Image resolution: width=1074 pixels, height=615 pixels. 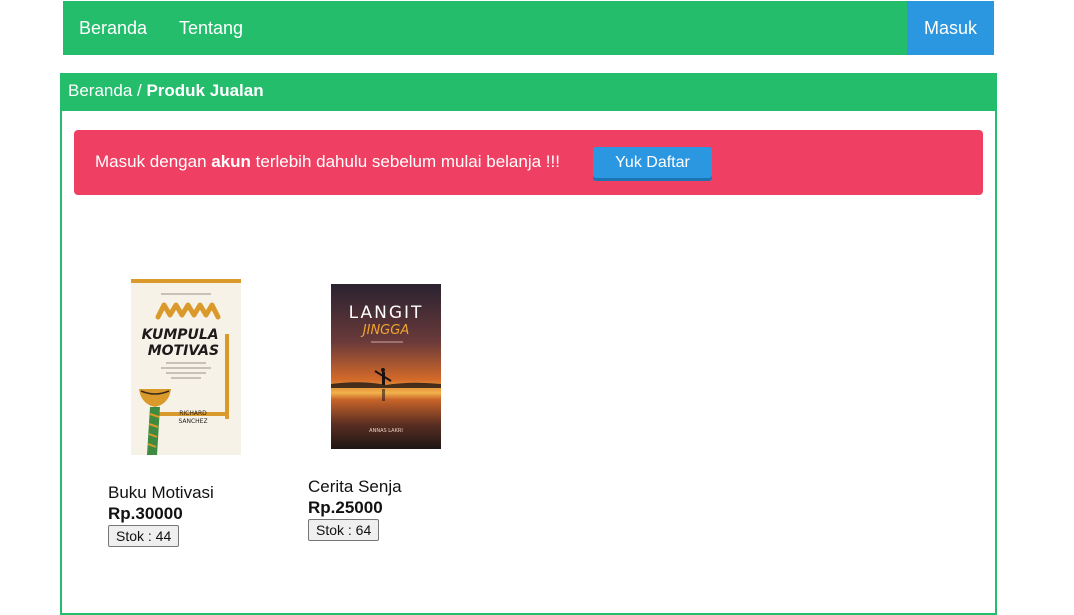 What do you see at coordinates (100, 90) in the screenshot?
I see `breadcrumb-home-link: Beranda` at bounding box center [100, 90].